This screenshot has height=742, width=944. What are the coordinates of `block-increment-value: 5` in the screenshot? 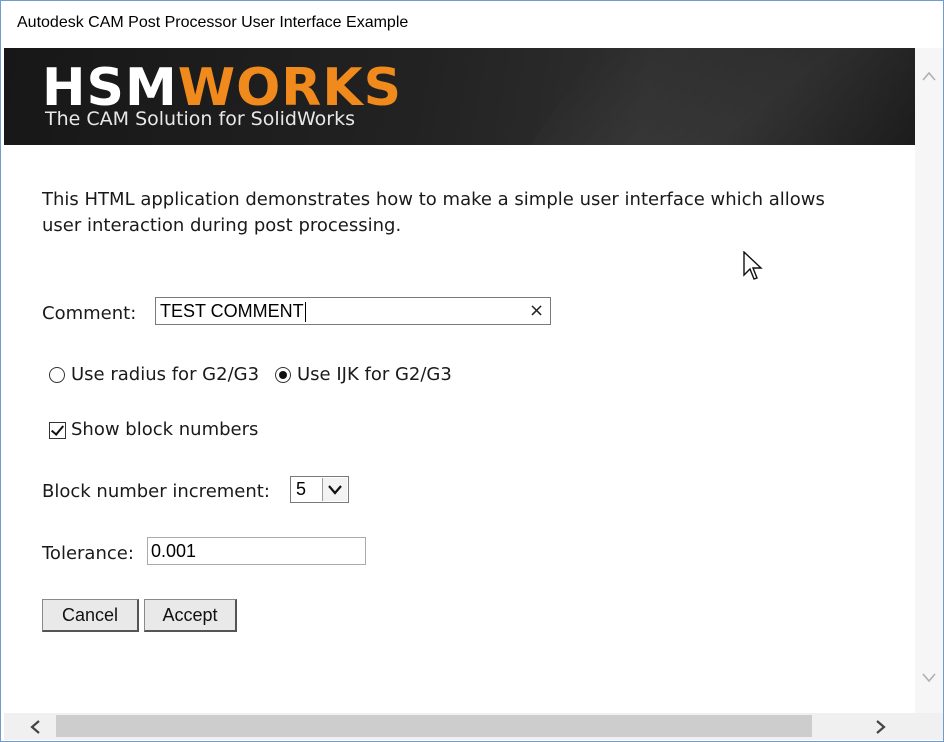 It's located at (301, 489).